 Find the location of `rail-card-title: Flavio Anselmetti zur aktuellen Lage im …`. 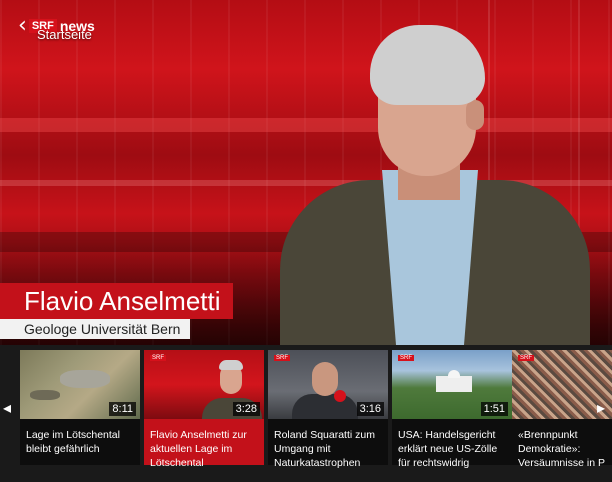

rail-card-title: Flavio Anselmetti zur aktuellen Lage im … is located at coordinates (198, 449).